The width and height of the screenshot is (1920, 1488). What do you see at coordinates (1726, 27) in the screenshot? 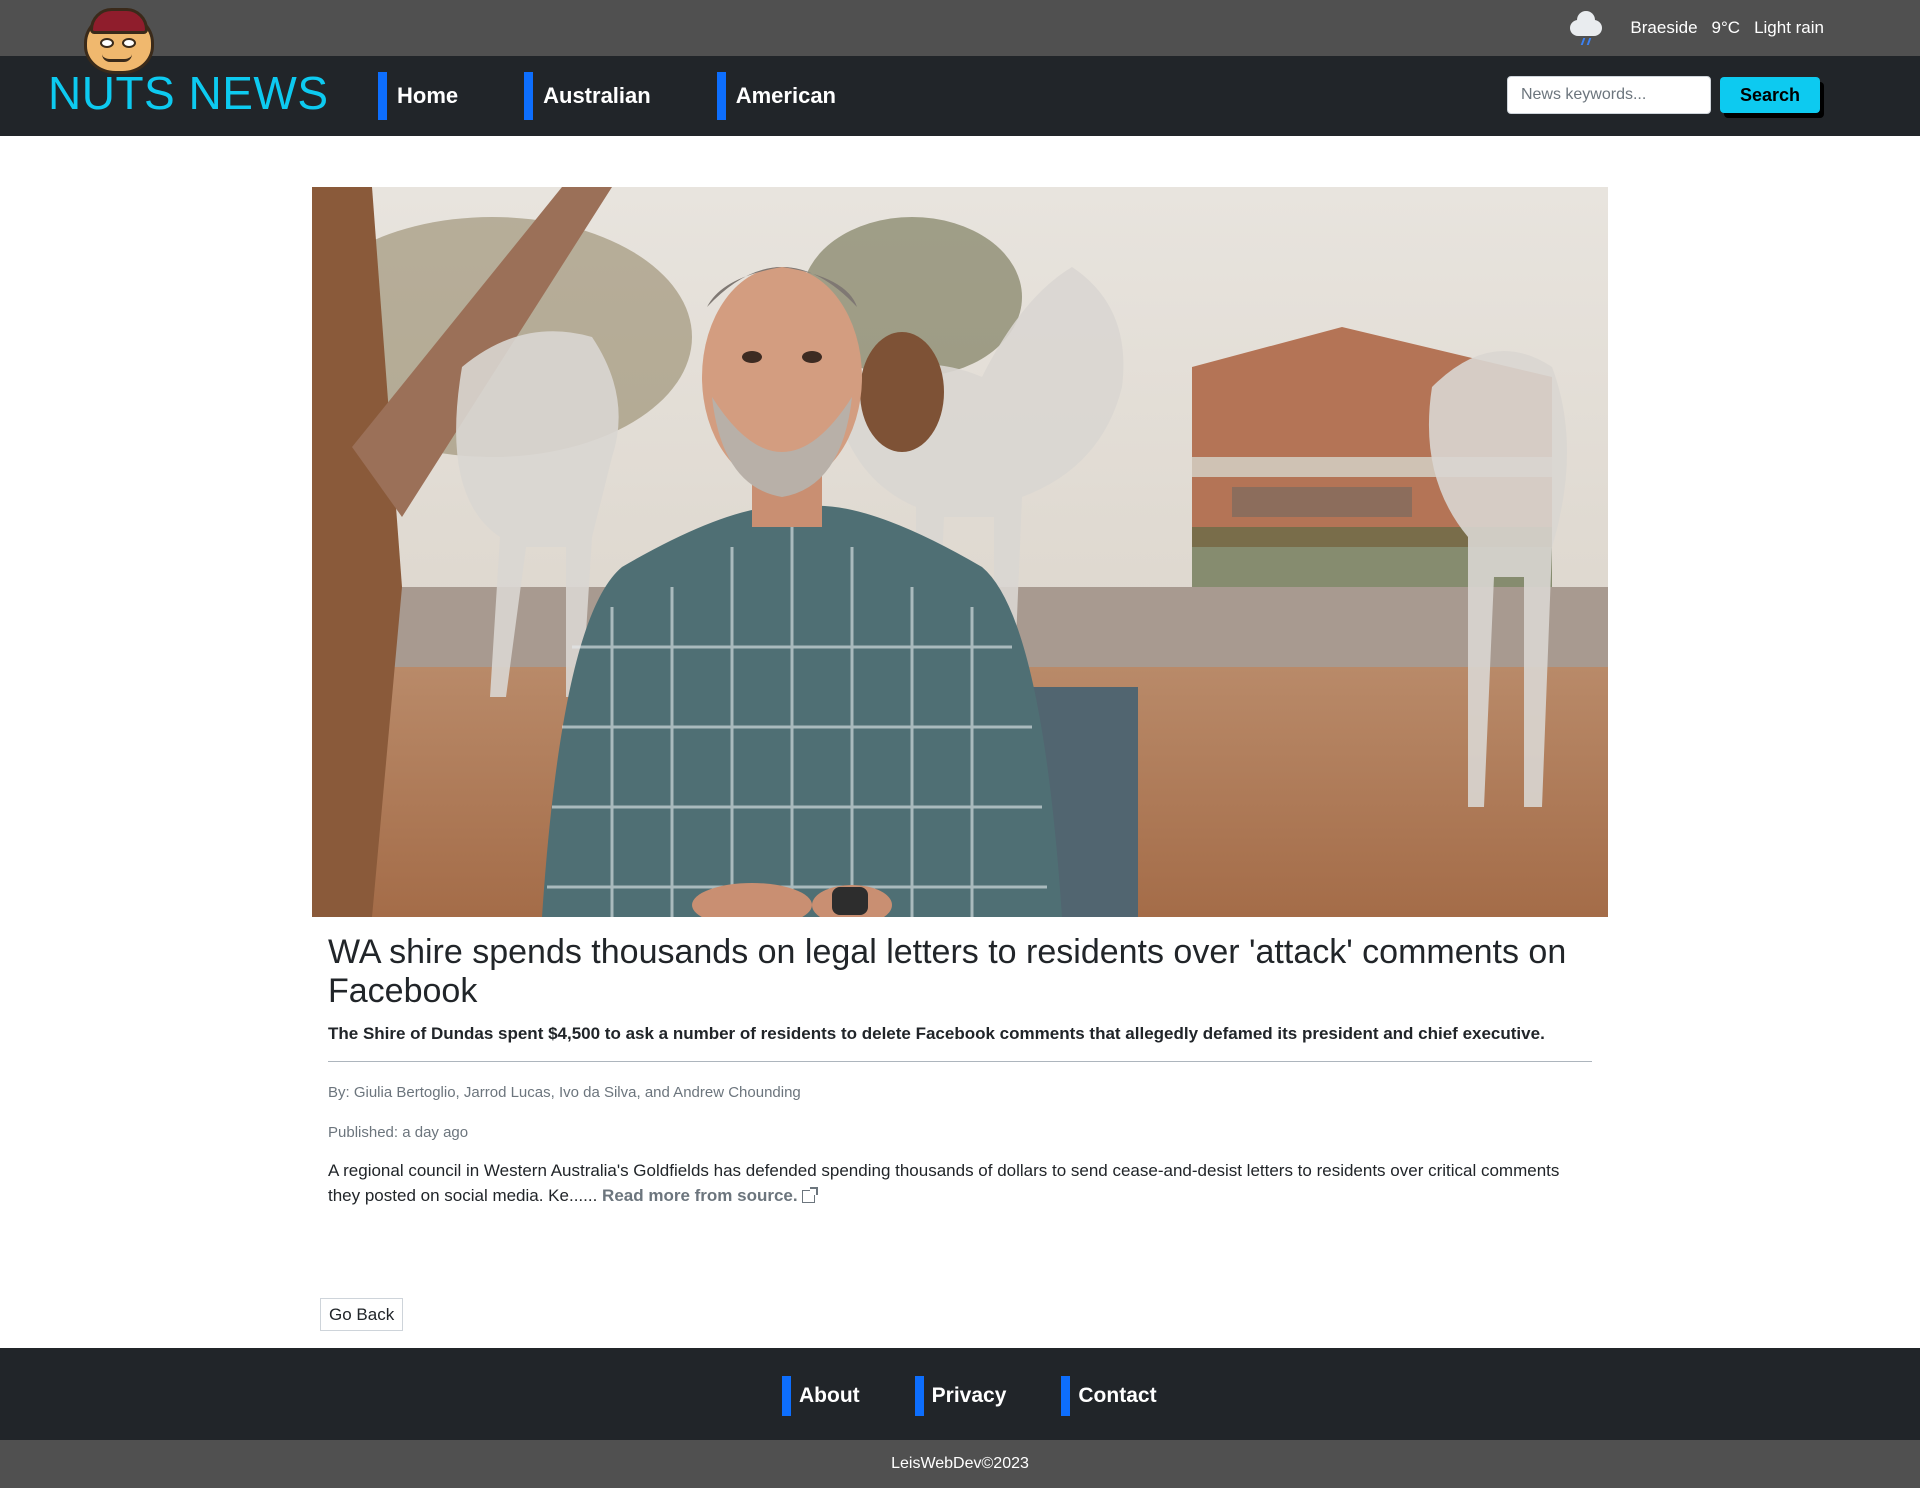
I see `weather-temperature: 9°C` at bounding box center [1726, 27].